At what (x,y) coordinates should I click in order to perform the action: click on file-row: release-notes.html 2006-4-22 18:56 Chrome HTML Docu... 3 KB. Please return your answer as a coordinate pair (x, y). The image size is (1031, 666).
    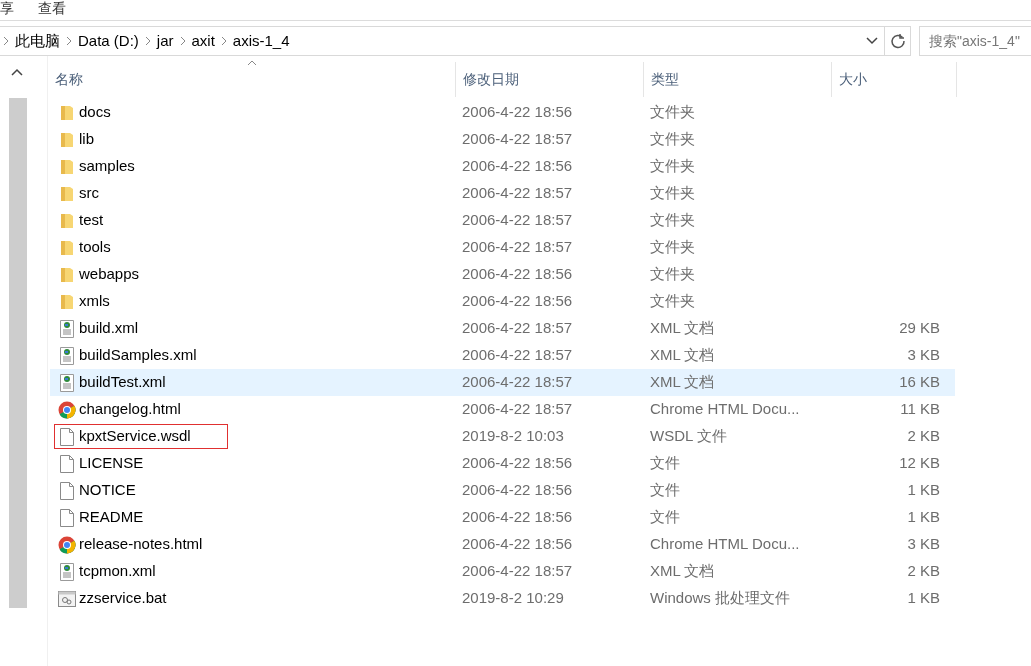
    Looking at the image, I should click on (502, 544).